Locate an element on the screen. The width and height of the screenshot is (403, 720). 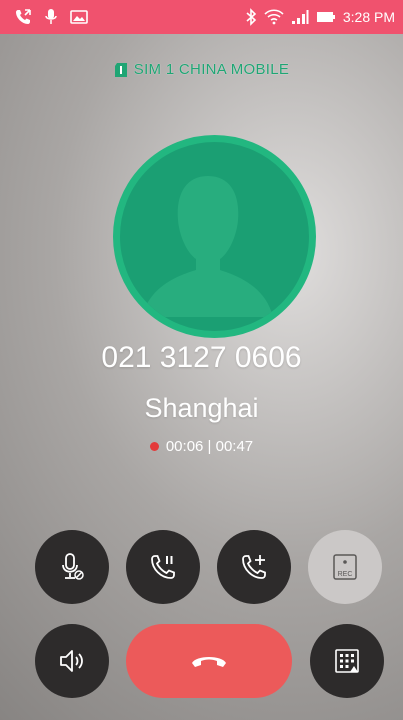
phone-number: 021 3127 0606 is located at coordinates (201, 357).